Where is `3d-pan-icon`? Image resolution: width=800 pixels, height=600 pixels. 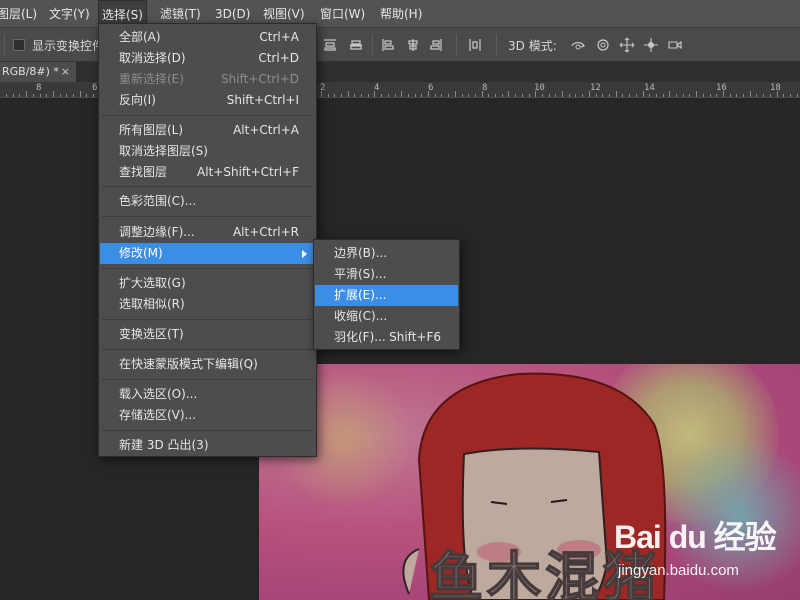 3d-pan-icon is located at coordinates (627, 45).